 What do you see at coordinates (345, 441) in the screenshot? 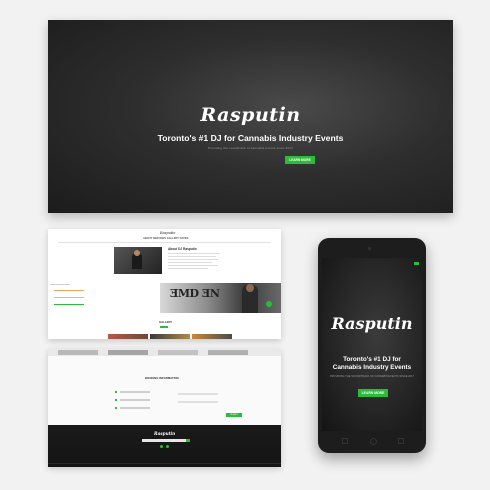
I see `nav-back-icon` at bounding box center [345, 441].